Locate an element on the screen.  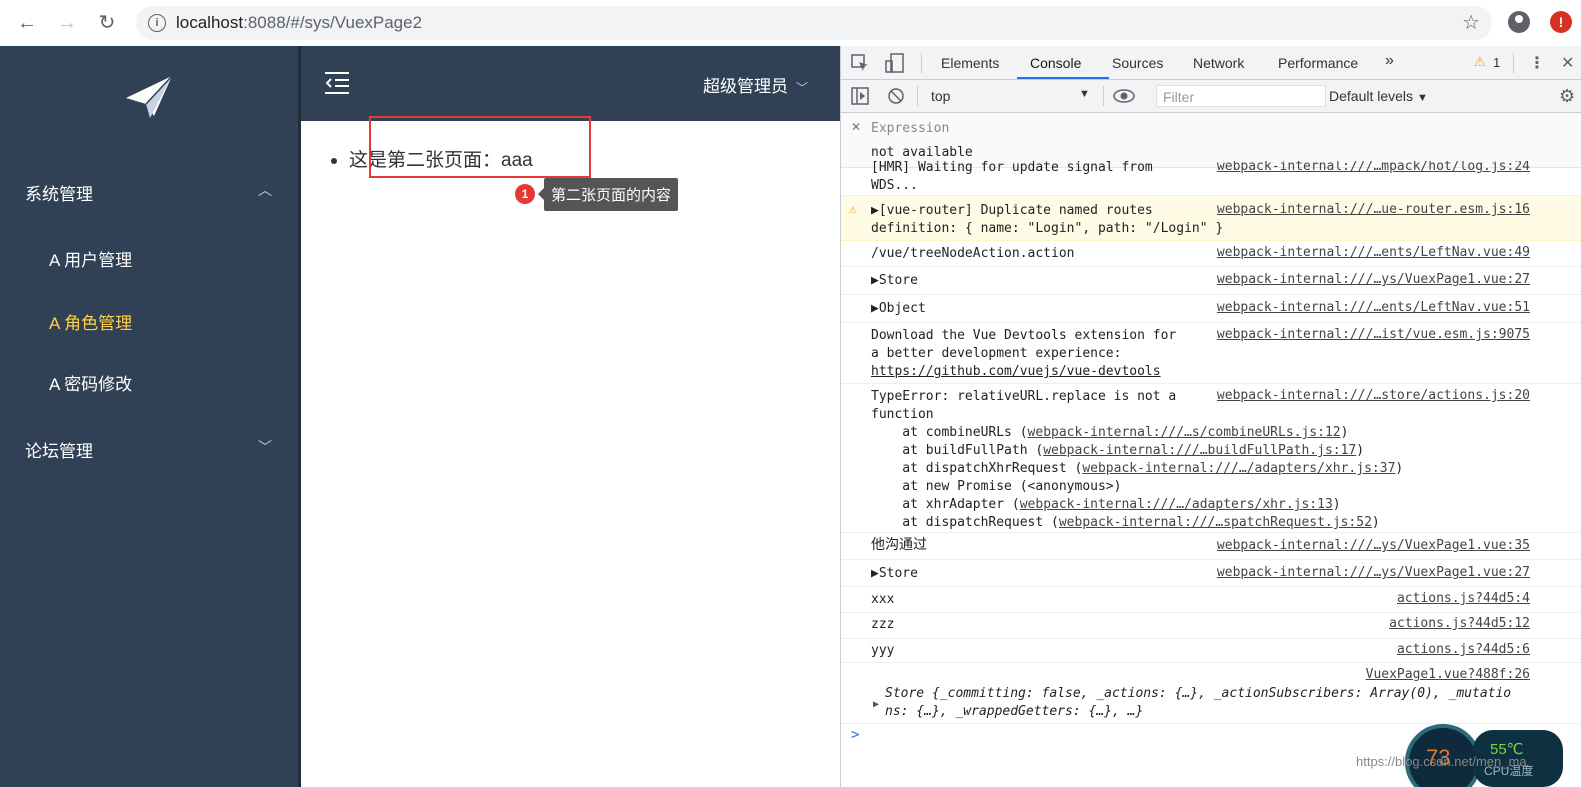
address-bar: i localhost:8088/#/sys/VuexPage2 ☆ is located at coordinates (814, 23).